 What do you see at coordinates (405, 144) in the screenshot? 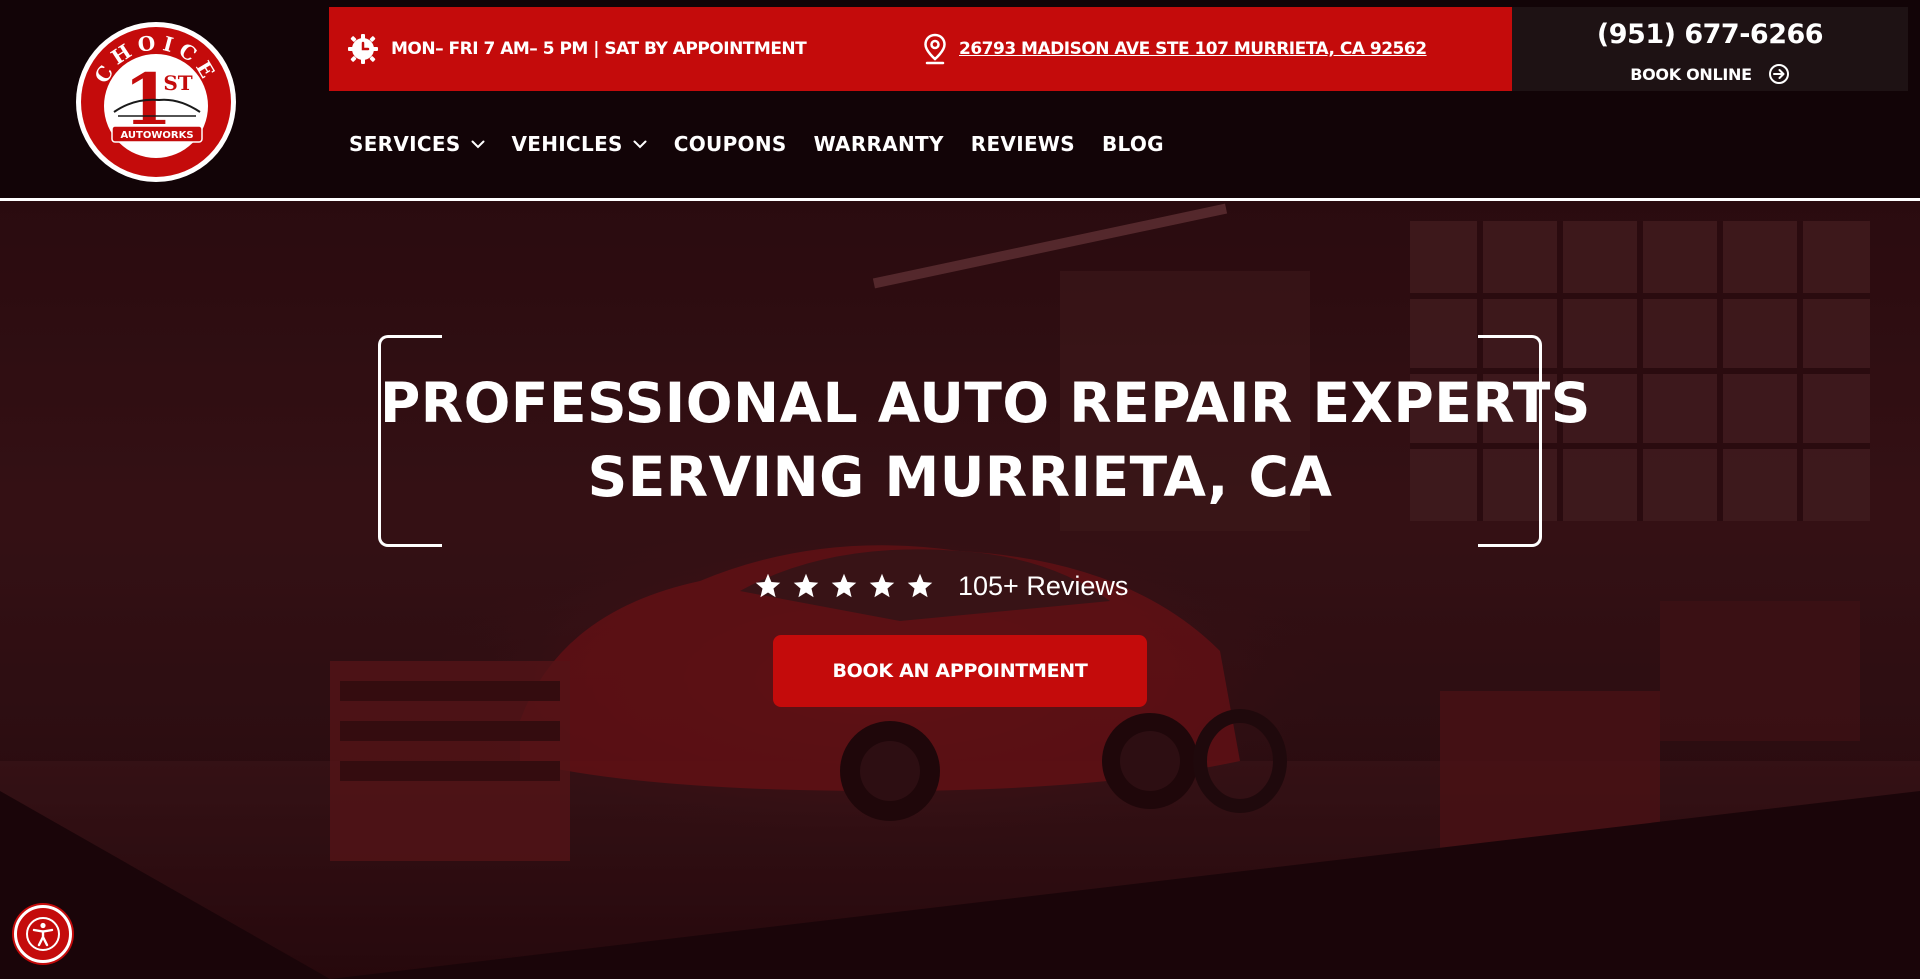
I see `nav-label: SERVICES` at bounding box center [405, 144].